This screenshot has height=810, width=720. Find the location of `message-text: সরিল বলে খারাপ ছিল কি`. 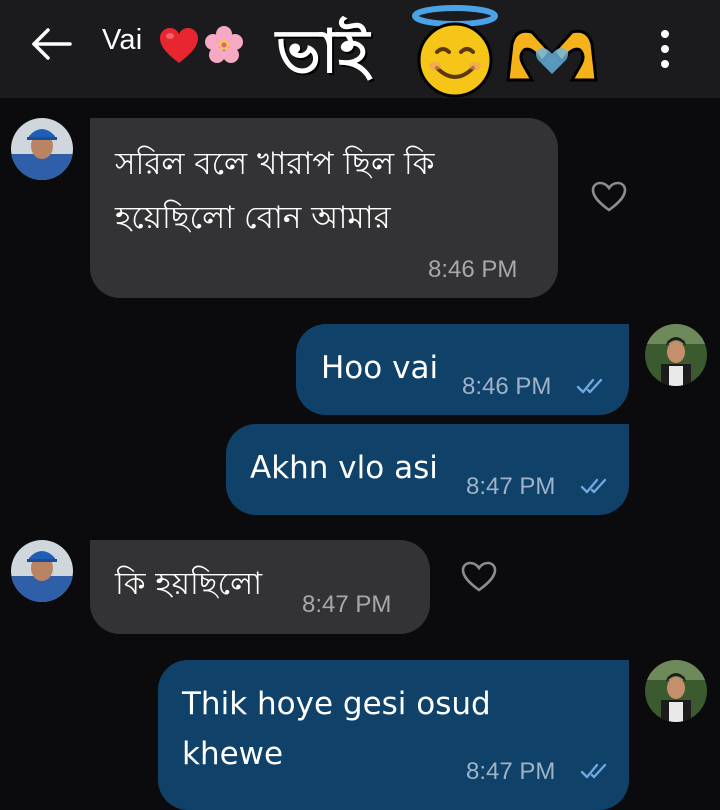

message-text: সরিল বলে খারাপ ছিল কি is located at coordinates (275, 164).